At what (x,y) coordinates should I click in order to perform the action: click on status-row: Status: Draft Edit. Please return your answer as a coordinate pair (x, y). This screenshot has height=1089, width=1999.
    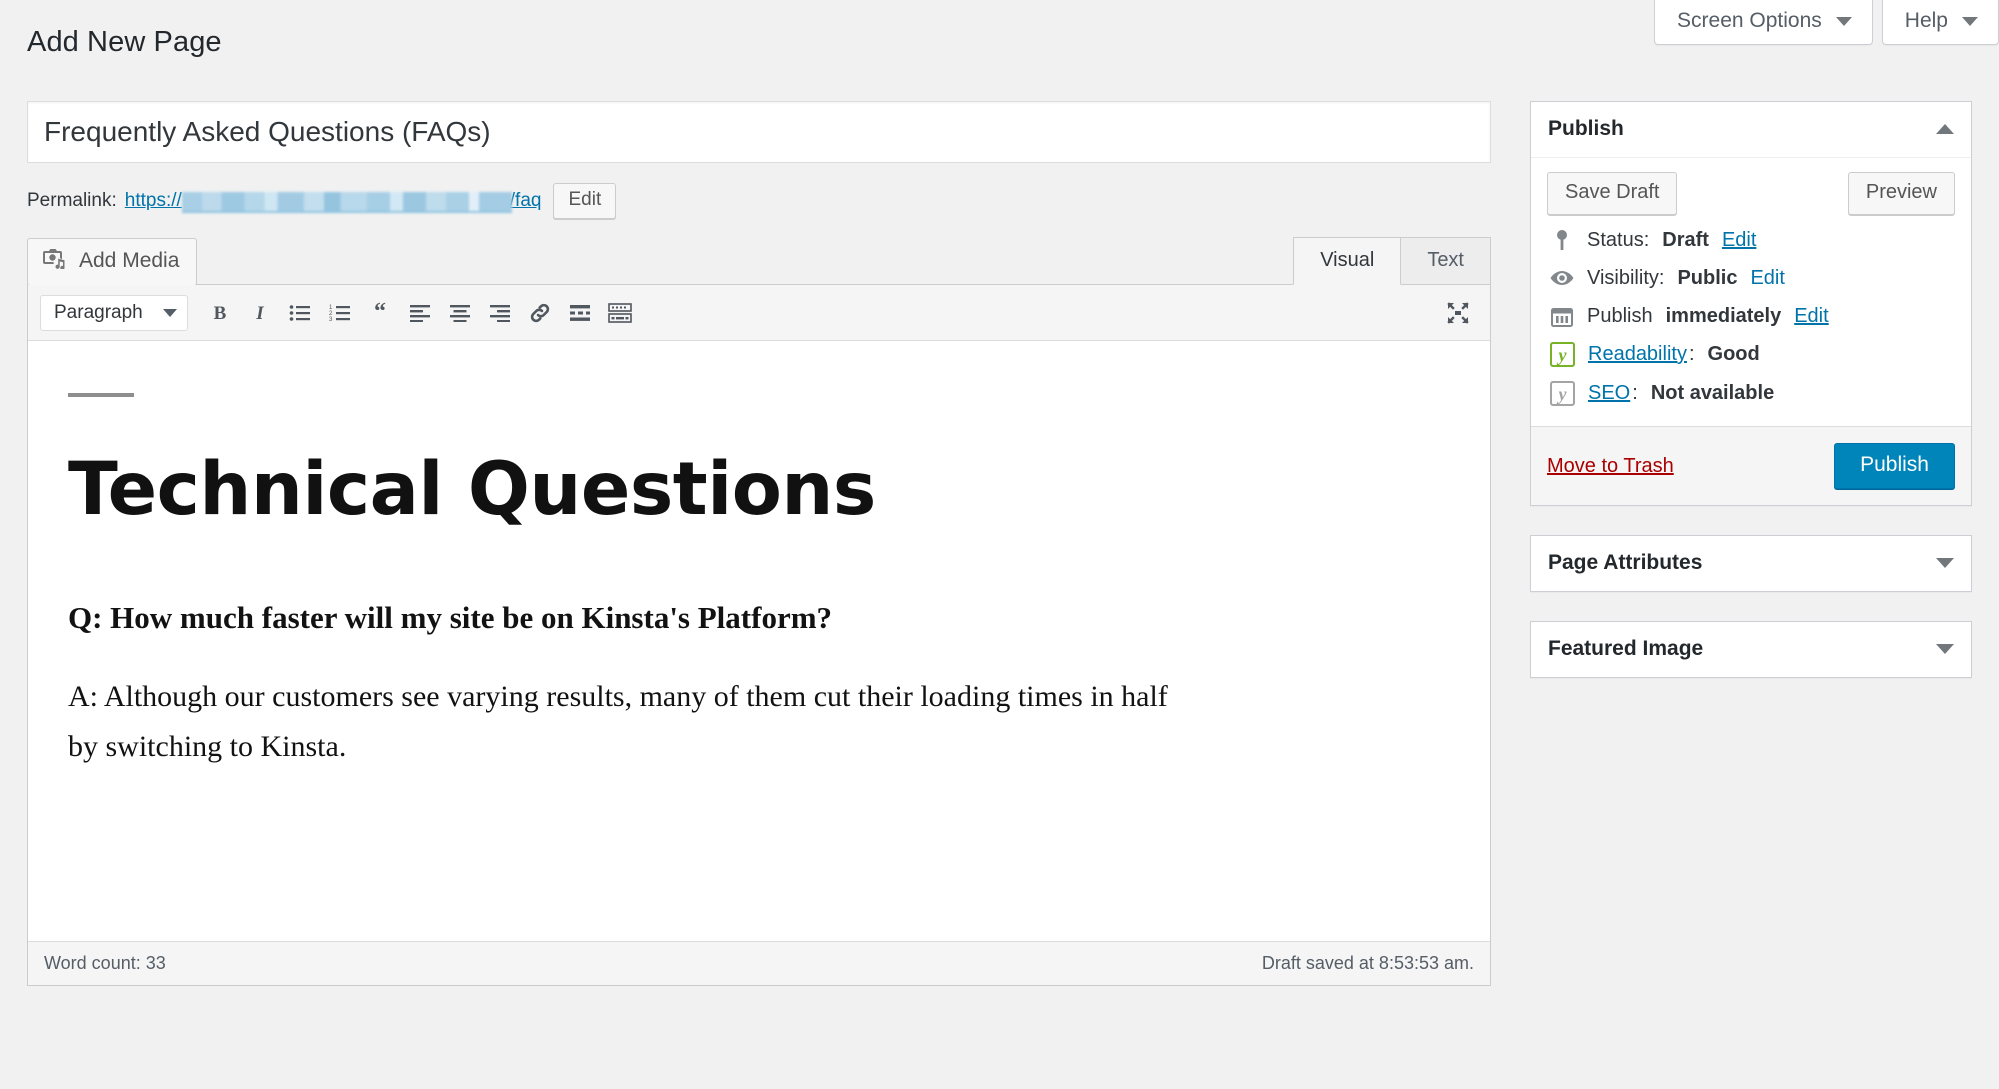
    Looking at the image, I should click on (1751, 234).